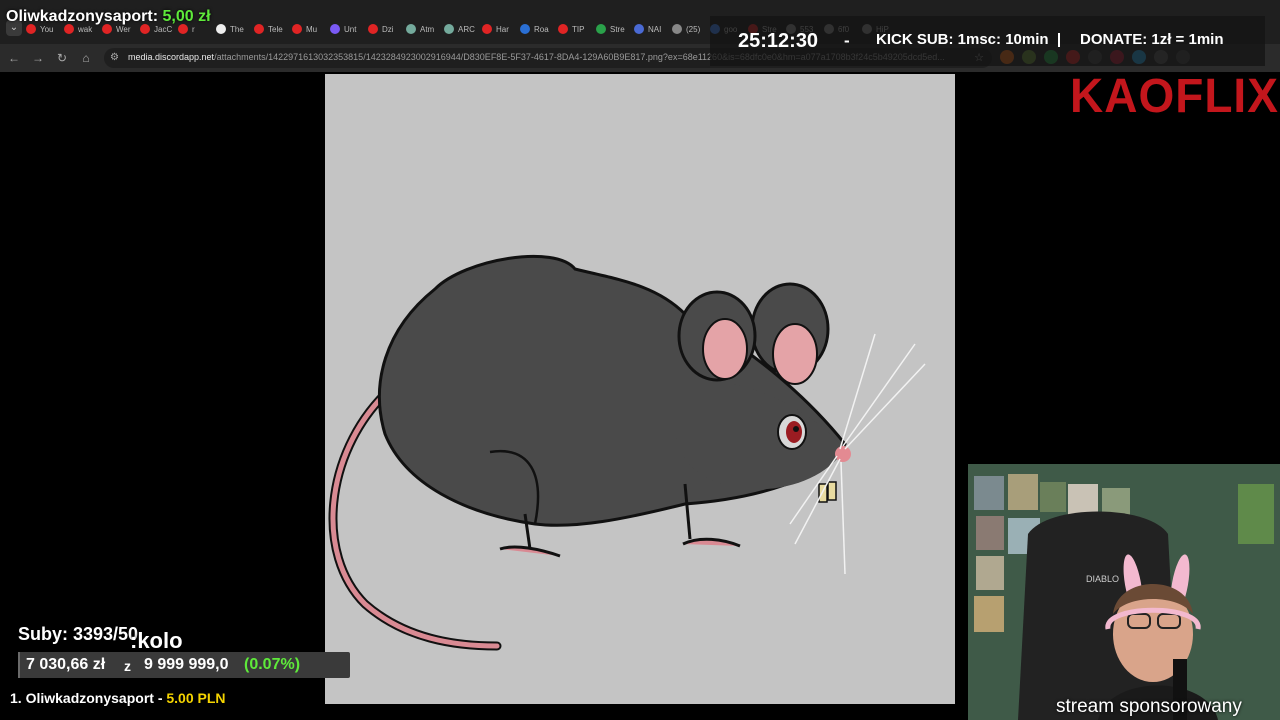  I want to click on forward-arrow-icon: →, so click(38, 58).